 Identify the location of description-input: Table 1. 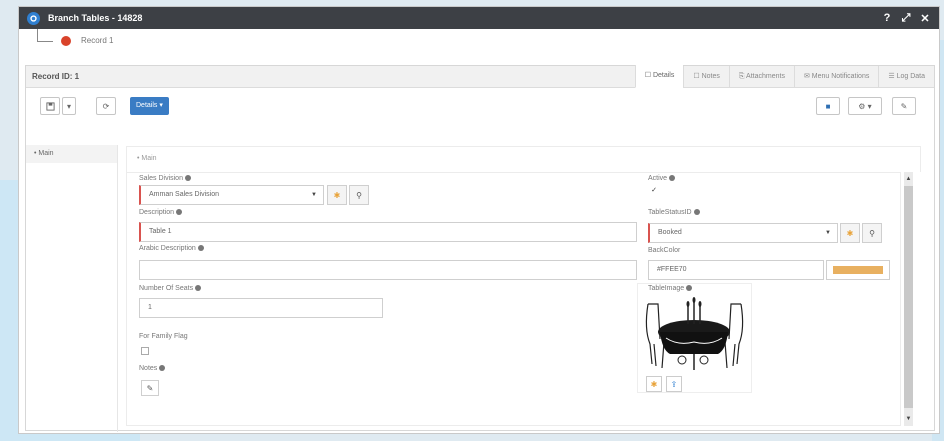
(388, 232).